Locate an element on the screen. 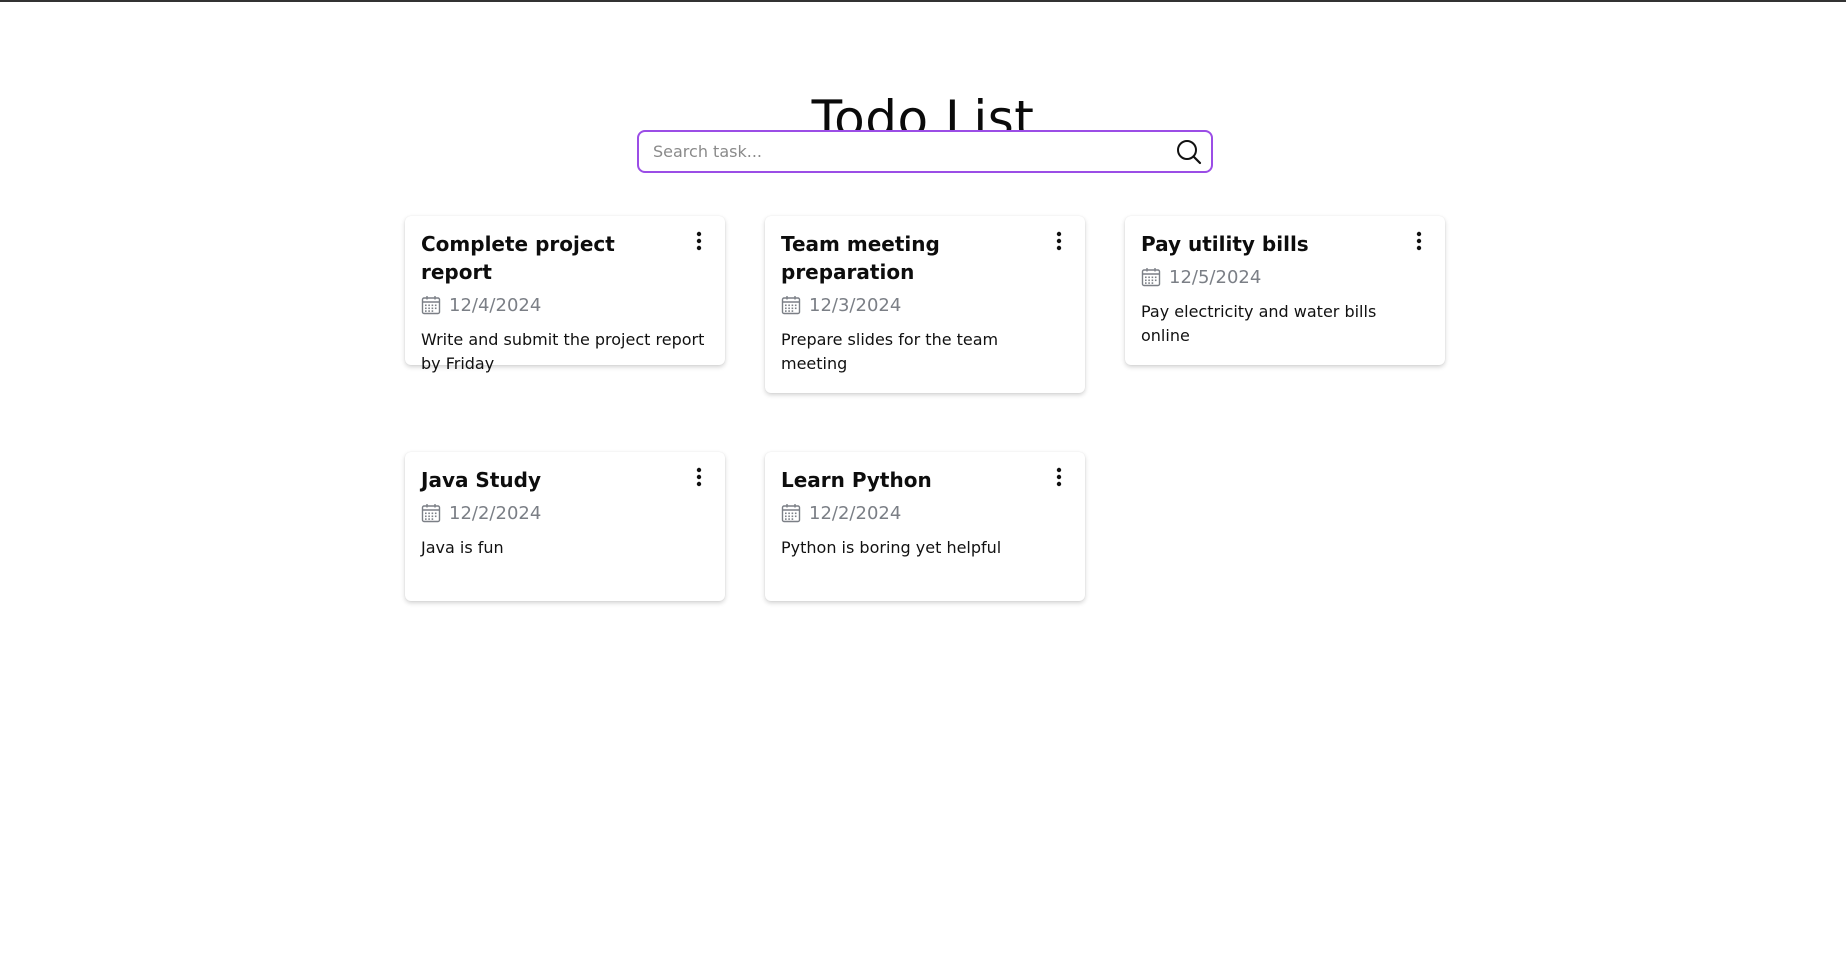 This screenshot has width=1846, height=962. task-title: Team meeting preparation is located at coordinates (860, 258).